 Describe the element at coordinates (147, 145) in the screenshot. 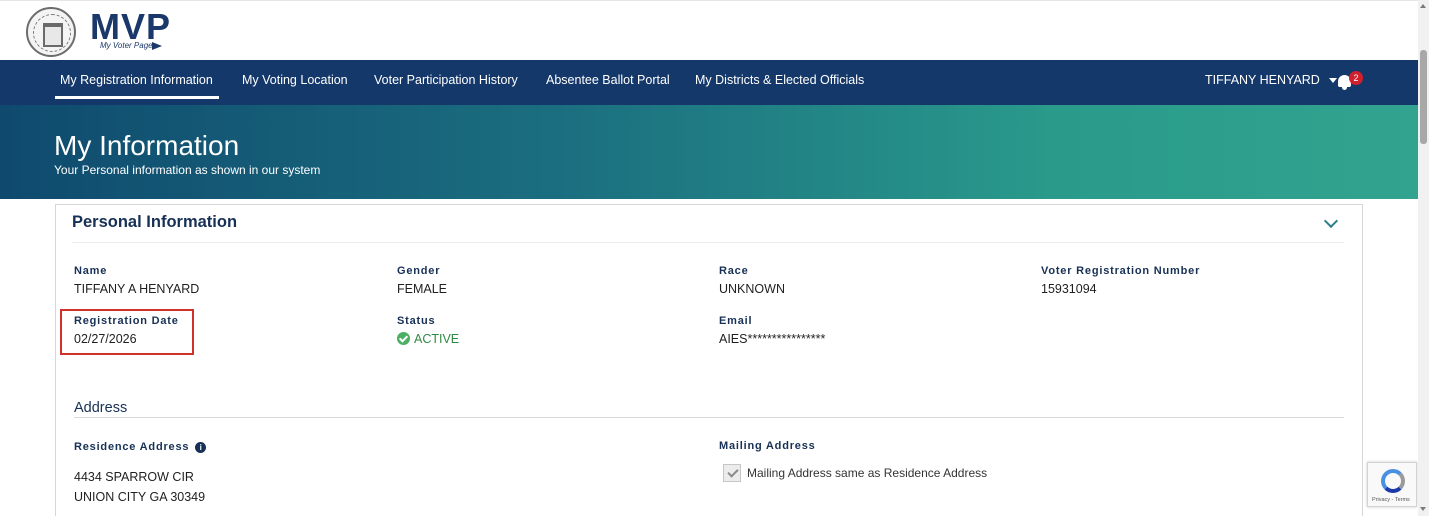

I see `page-title: My Information` at that location.